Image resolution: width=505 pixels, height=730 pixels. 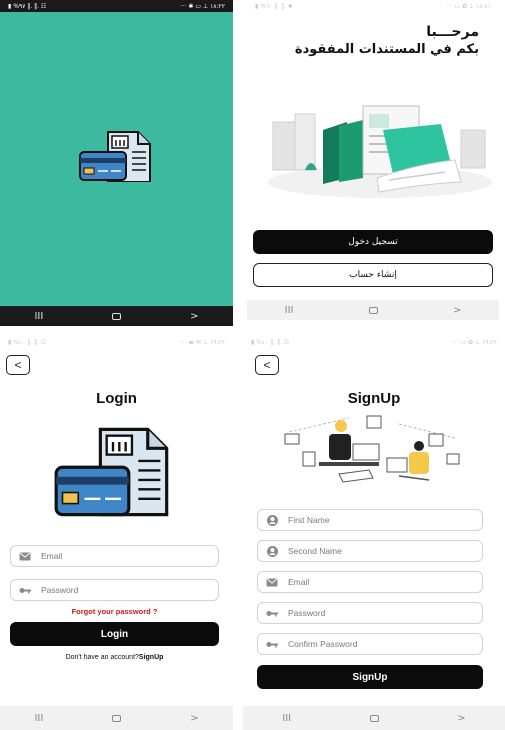 What do you see at coordinates (370, 677) in the screenshot?
I see `signup-button: SignUp` at bounding box center [370, 677].